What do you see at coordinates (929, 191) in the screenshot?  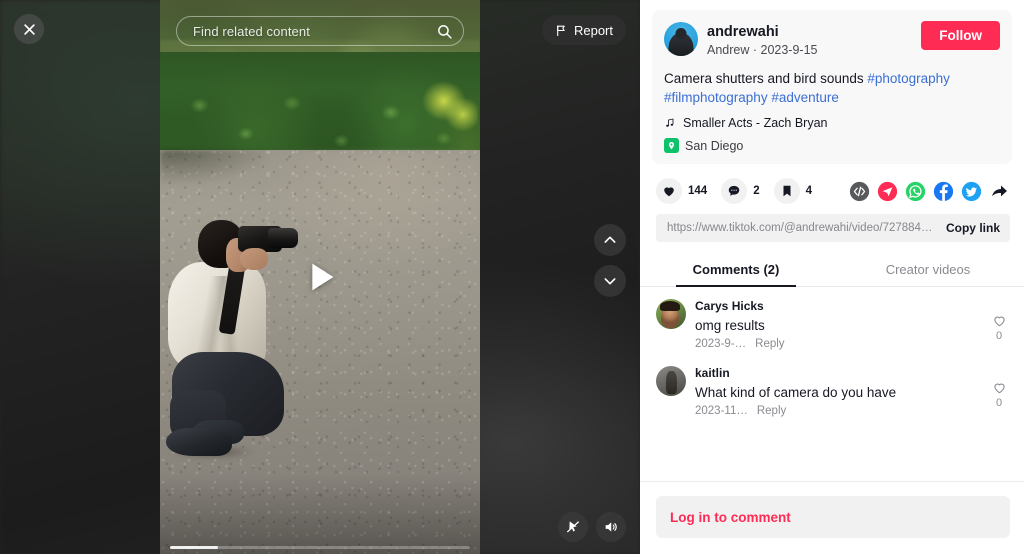 I see `share-icons` at bounding box center [929, 191].